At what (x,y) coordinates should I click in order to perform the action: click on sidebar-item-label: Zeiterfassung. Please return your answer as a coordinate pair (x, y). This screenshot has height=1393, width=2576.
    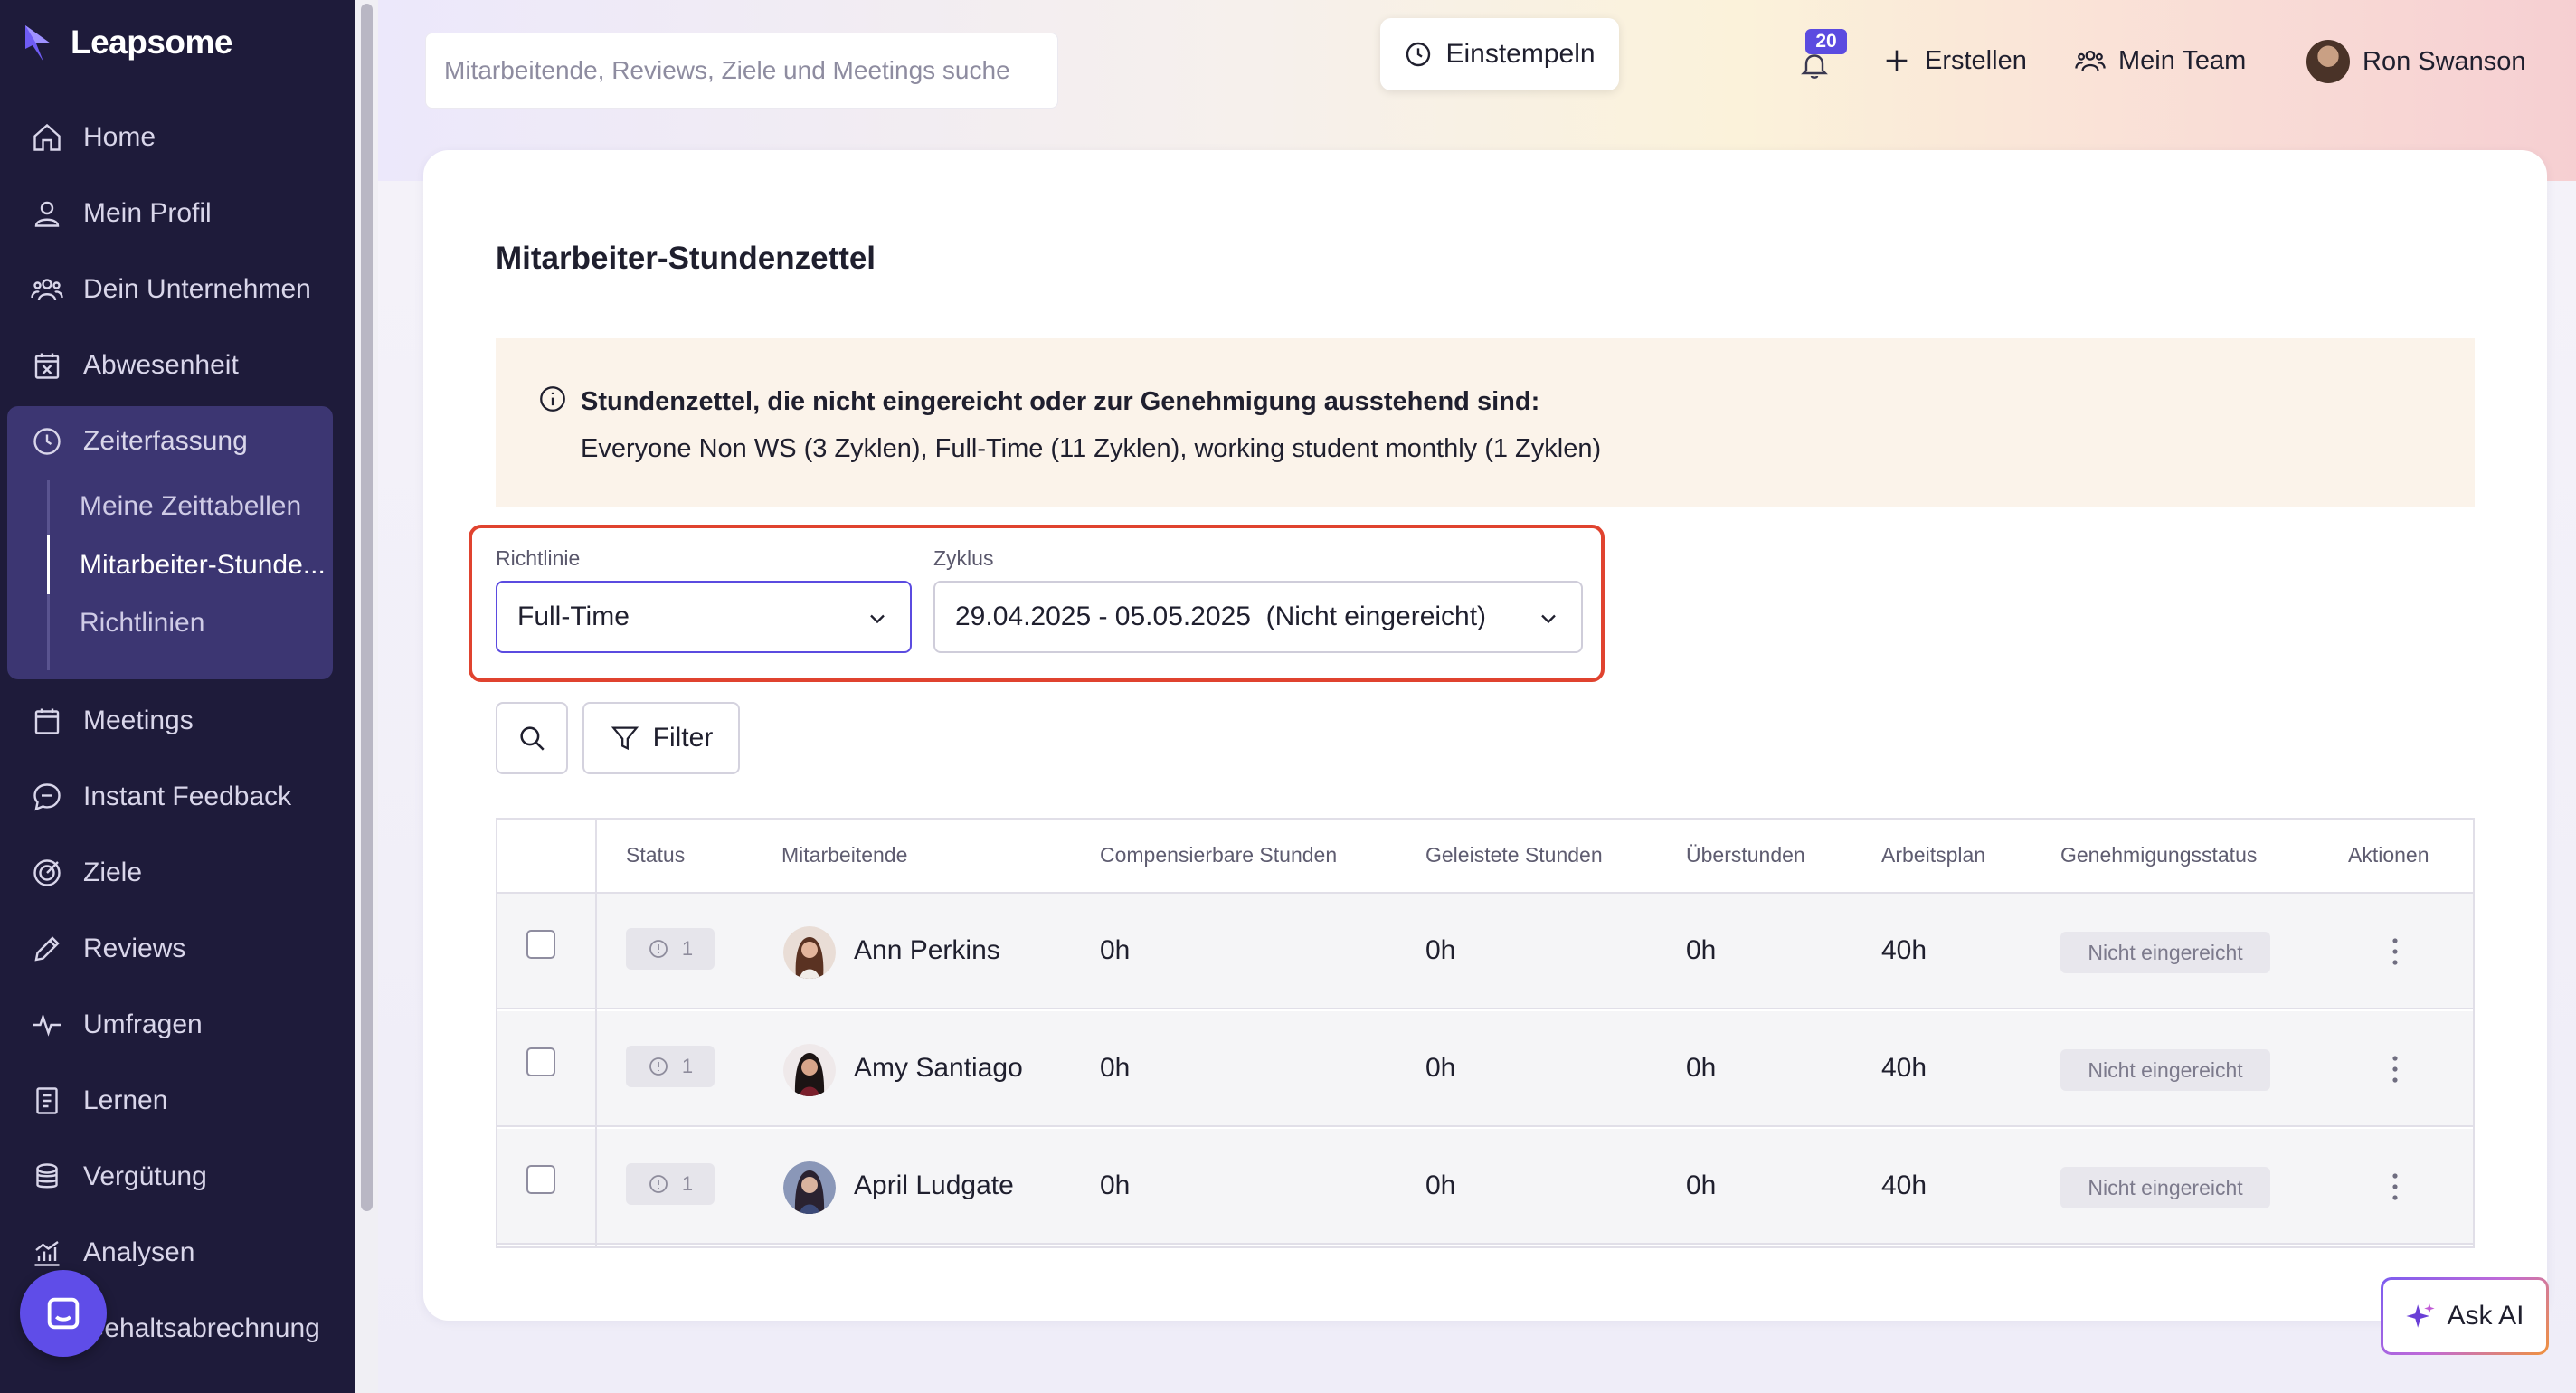
    Looking at the image, I should click on (166, 441).